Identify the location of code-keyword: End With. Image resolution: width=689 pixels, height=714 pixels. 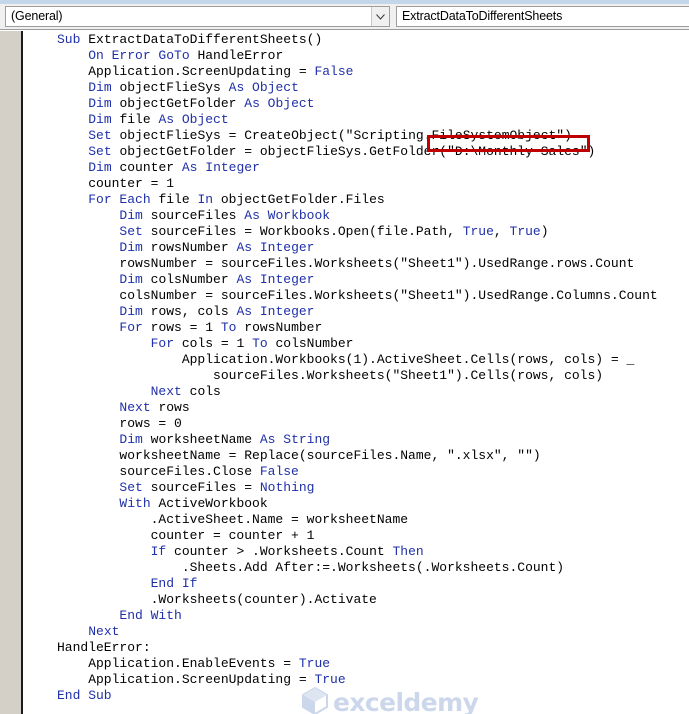
(150, 615).